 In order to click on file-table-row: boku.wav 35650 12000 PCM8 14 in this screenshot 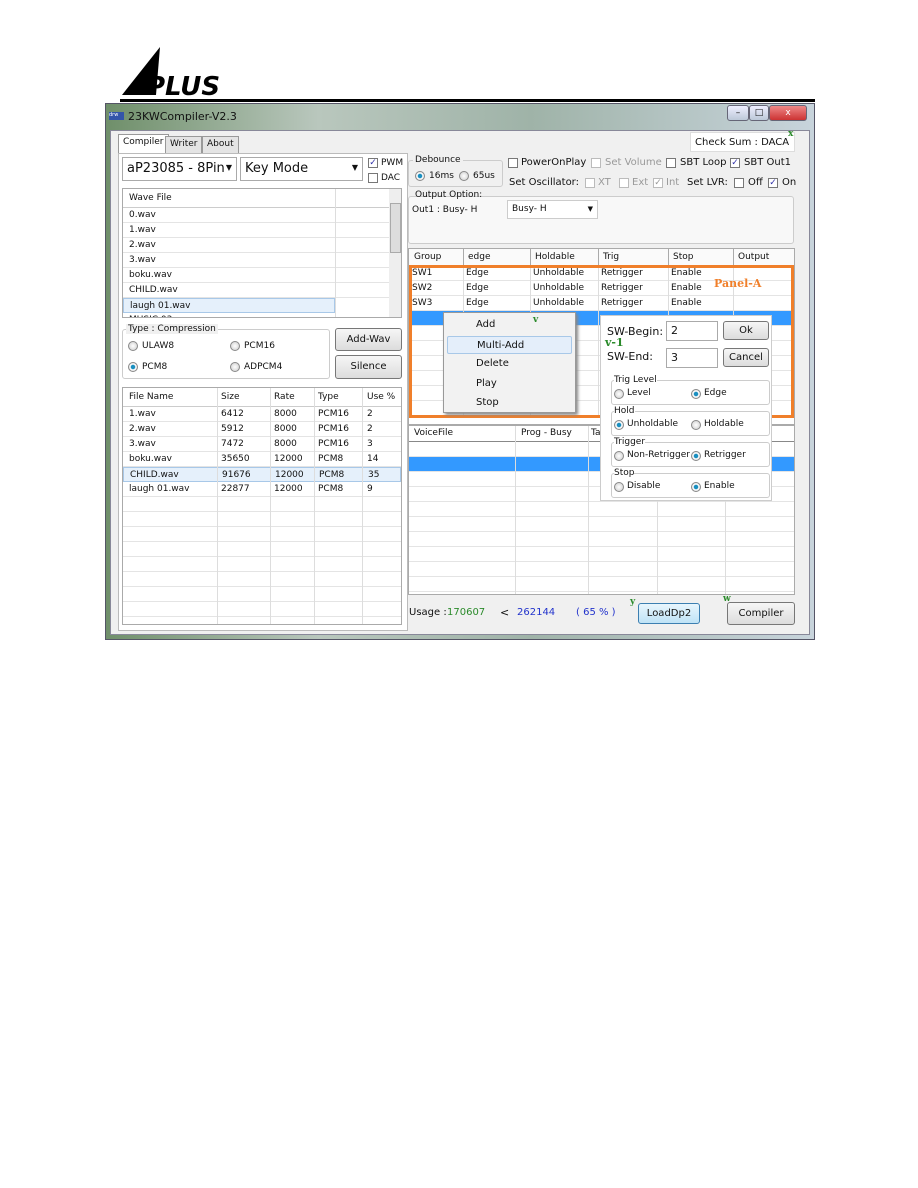, I will do `click(262, 459)`.